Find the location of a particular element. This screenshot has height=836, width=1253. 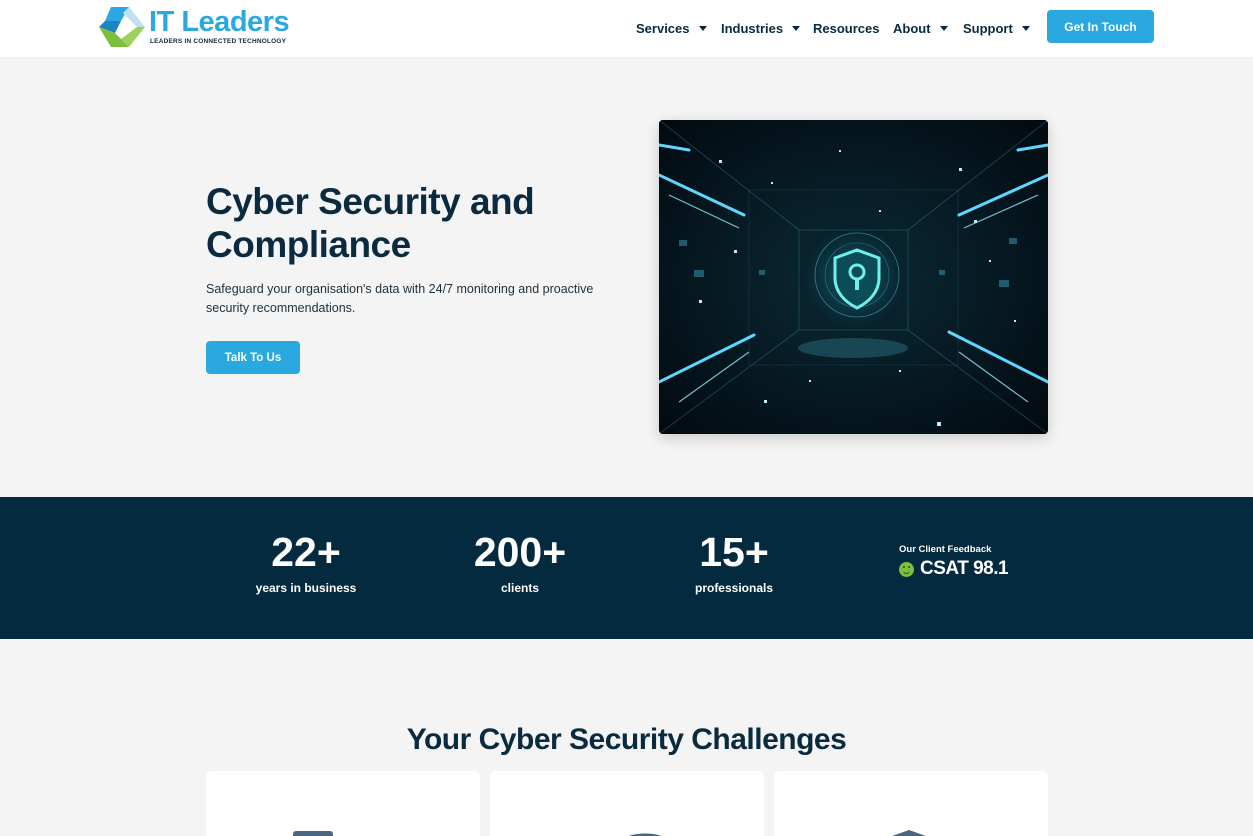

stat-years-value: 22+ is located at coordinates (306, 552).